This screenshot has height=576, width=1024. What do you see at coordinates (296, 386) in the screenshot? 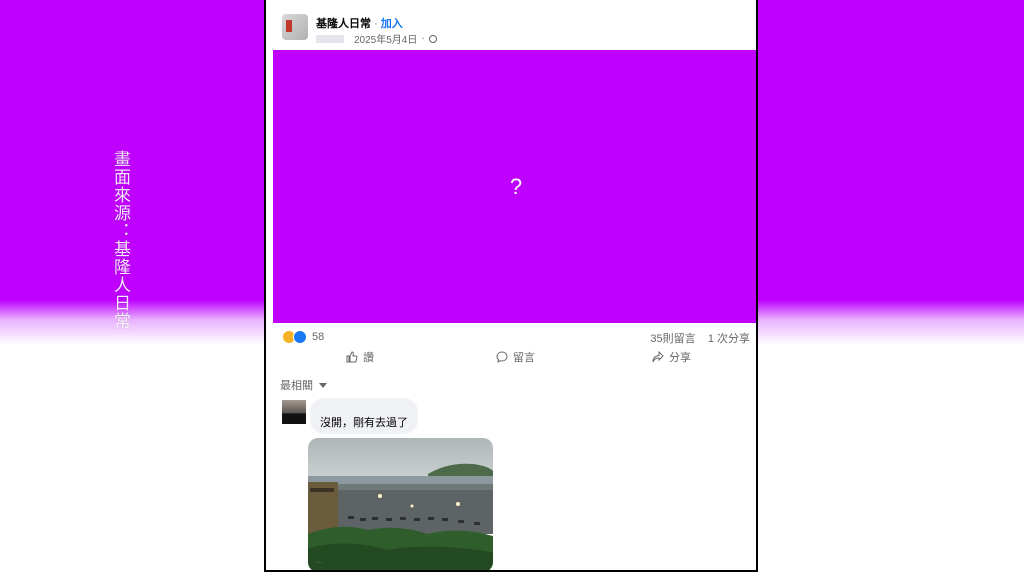
I see `sort-label: 最相關` at bounding box center [296, 386].